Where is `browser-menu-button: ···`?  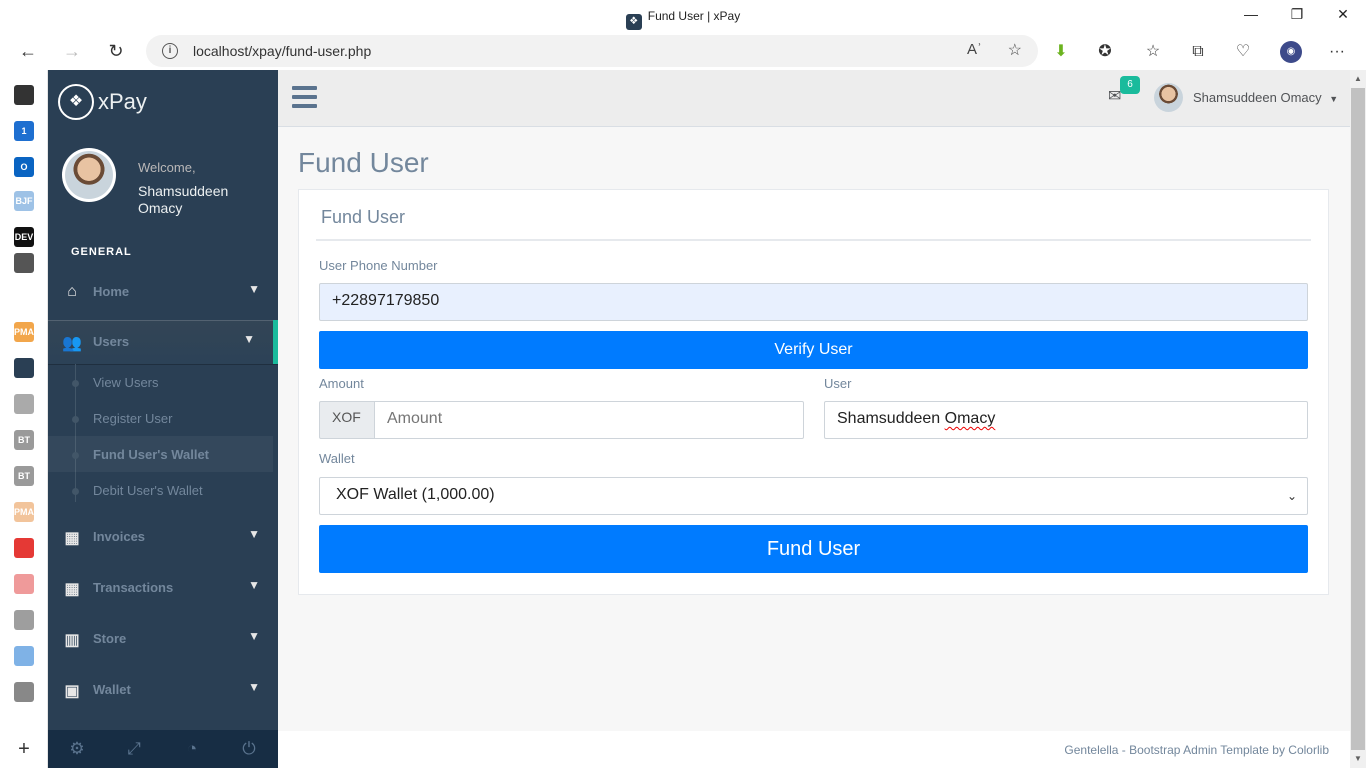 browser-menu-button: ··· is located at coordinates (1337, 52).